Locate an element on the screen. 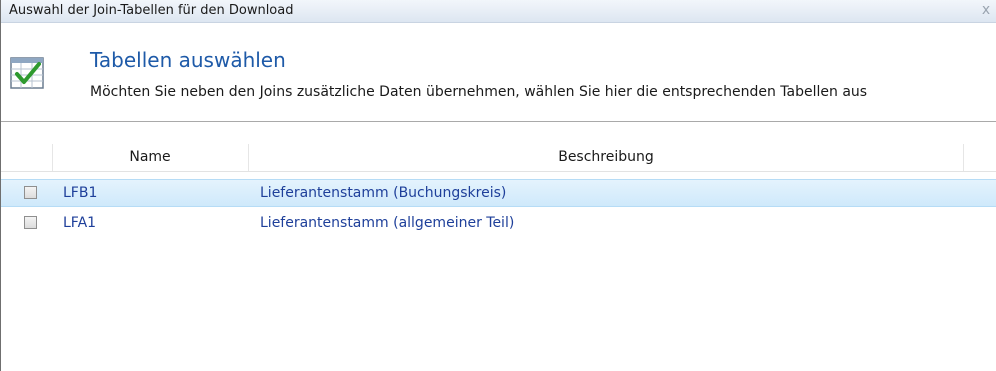 The width and height of the screenshot is (996, 371). close-icon: x is located at coordinates (986, 10).